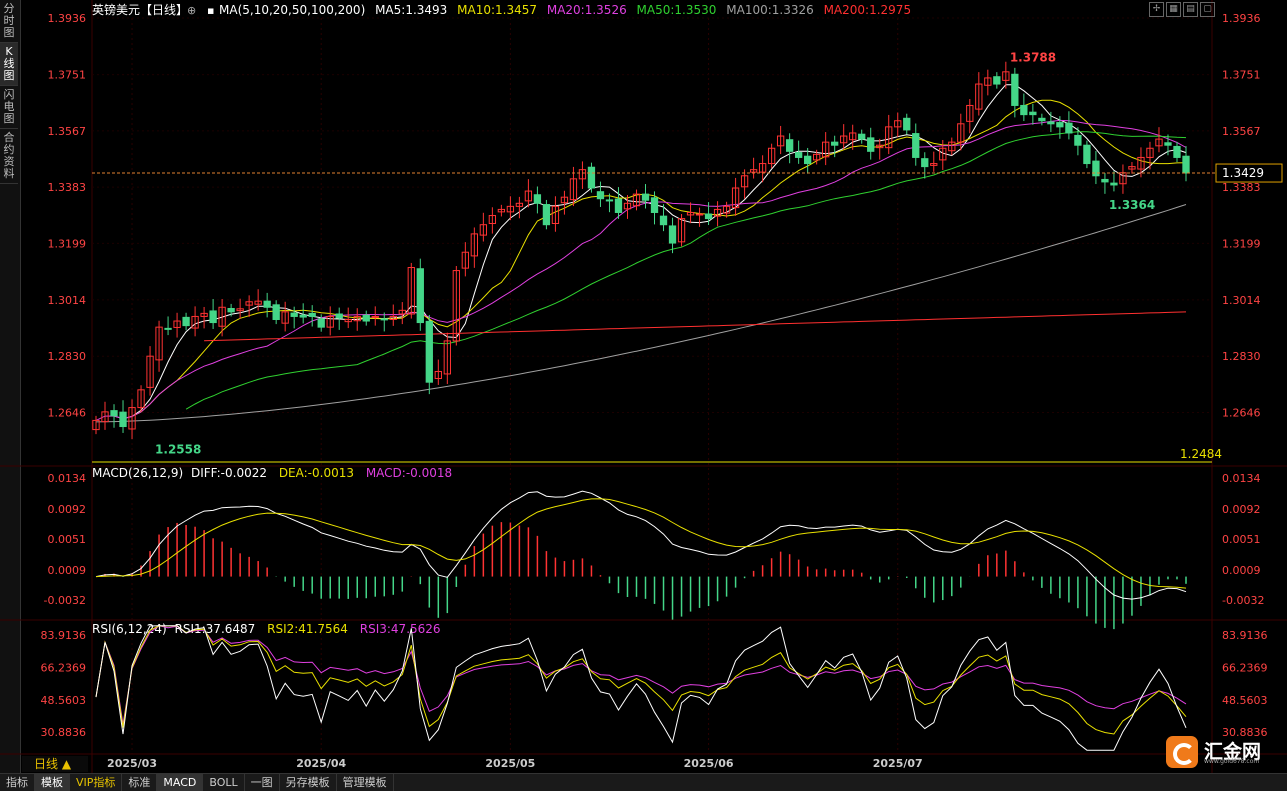  I want to click on logo: 汇金网 www.gold678.com, so click(1224, 752).